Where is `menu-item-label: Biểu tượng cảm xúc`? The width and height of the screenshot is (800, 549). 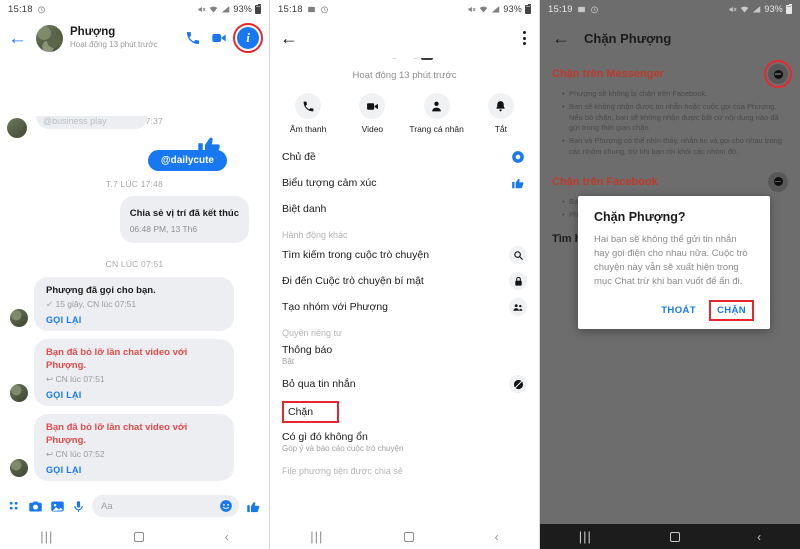 menu-item-label: Biểu tượng cảm xúc is located at coordinates (329, 183).